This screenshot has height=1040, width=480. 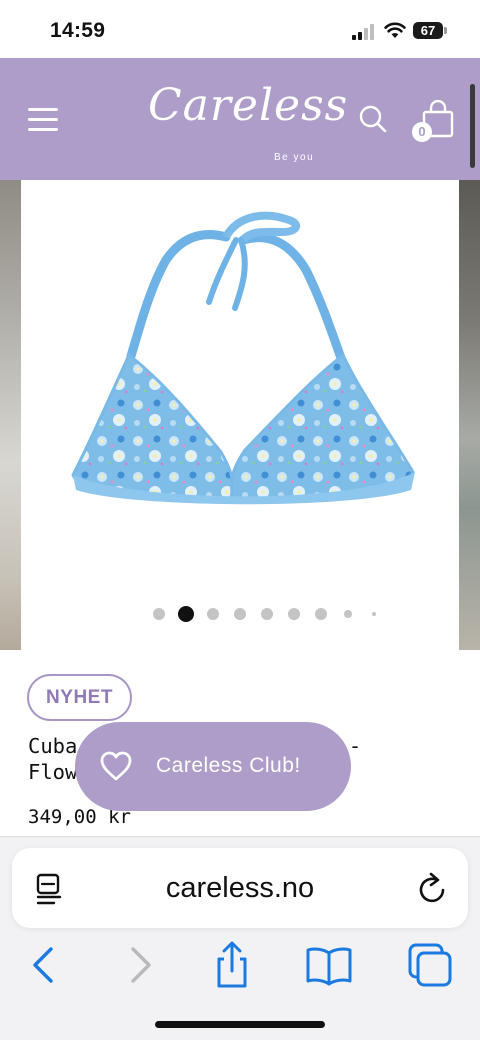 What do you see at coordinates (248, 105) in the screenshot?
I see `logo-text: Careless` at bounding box center [248, 105].